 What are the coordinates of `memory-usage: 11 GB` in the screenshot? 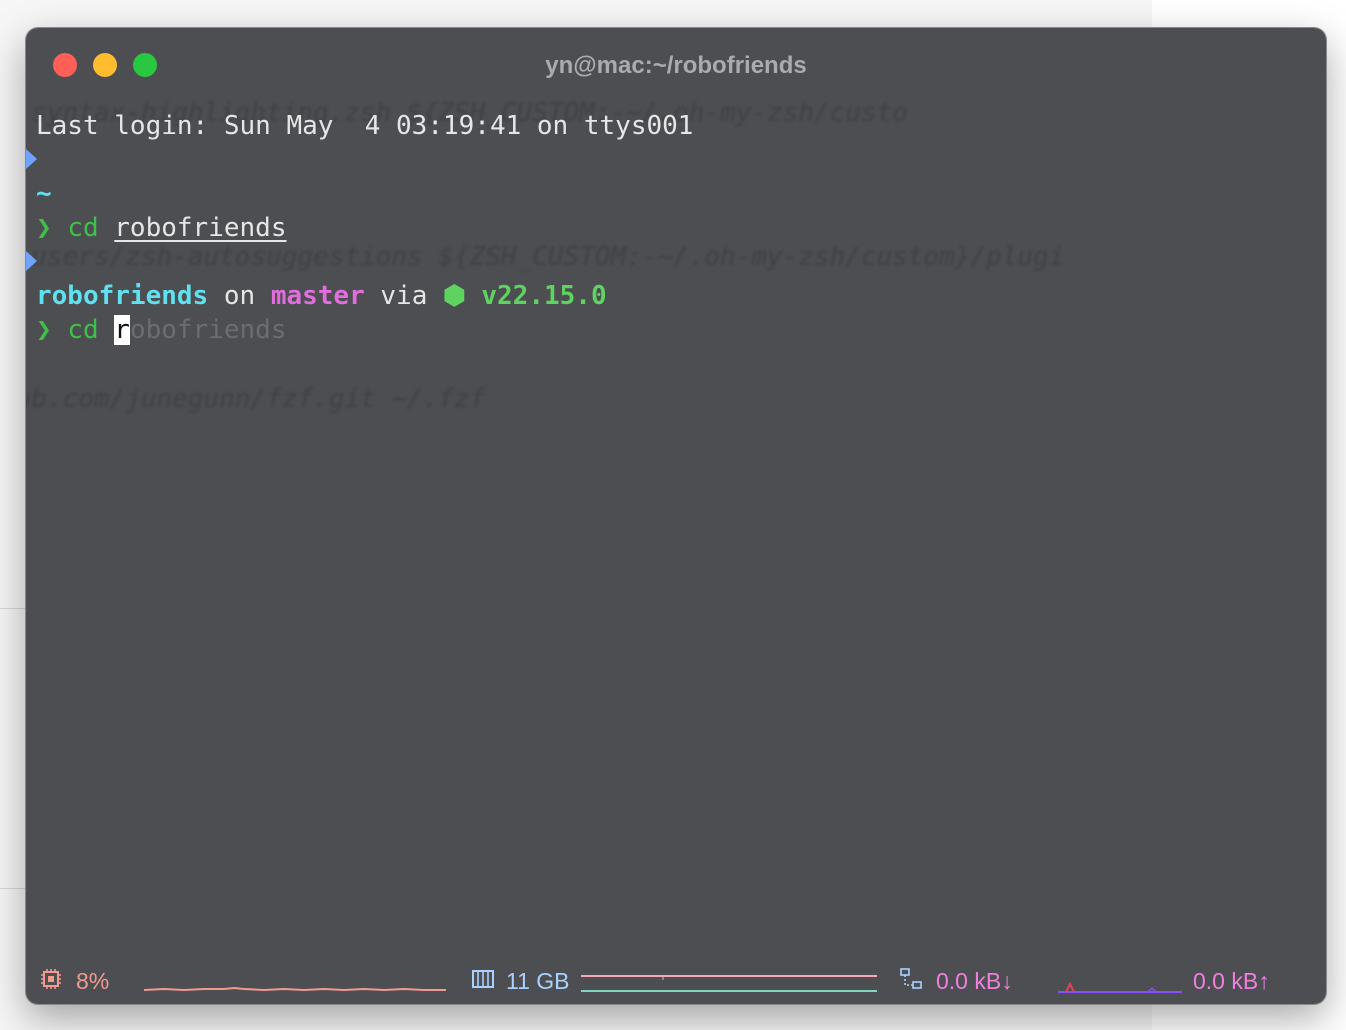 It's located at (538, 981).